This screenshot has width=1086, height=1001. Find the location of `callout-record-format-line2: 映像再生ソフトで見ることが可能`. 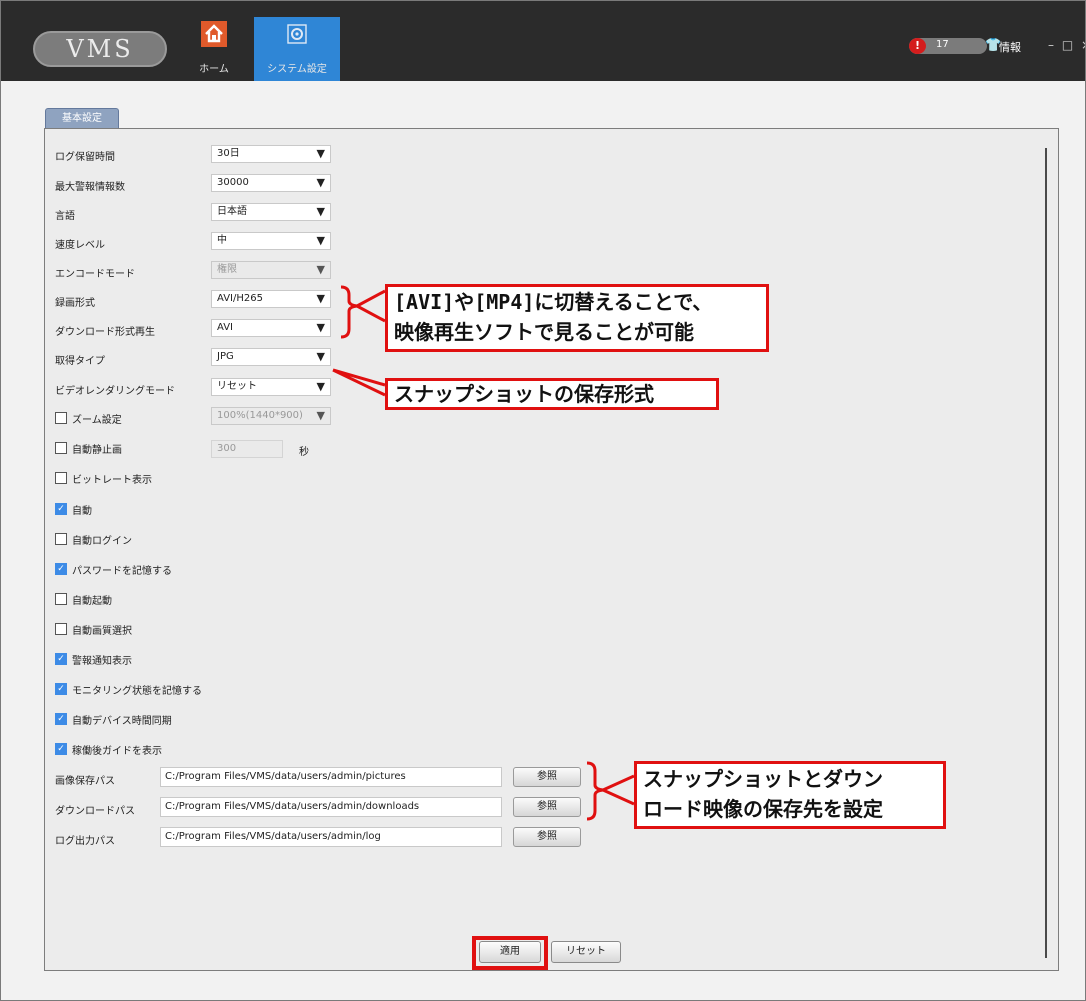

callout-record-format-line2: 映像再生ソフトで見ることが可能 is located at coordinates (544, 332).